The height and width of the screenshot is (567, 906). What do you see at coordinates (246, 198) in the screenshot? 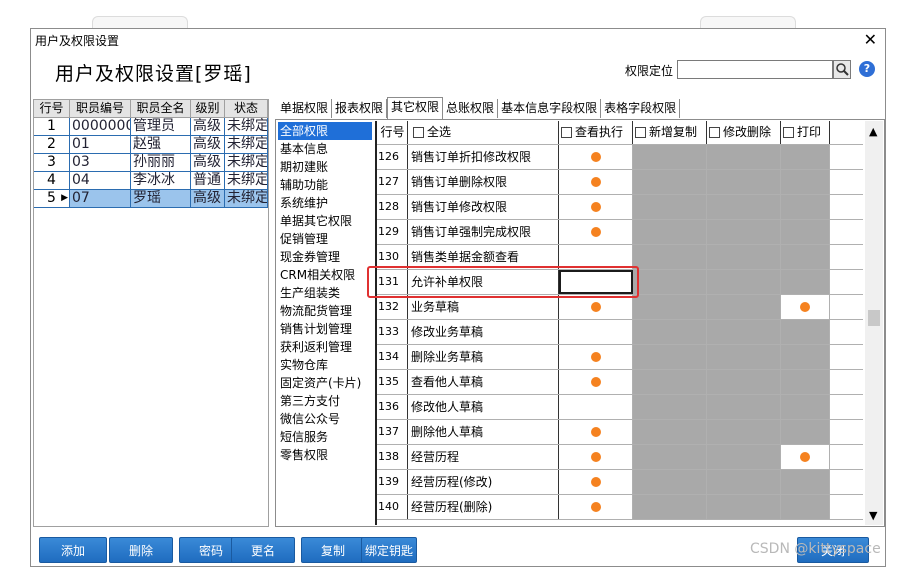
I see `employee-status: 未绑定` at bounding box center [246, 198].